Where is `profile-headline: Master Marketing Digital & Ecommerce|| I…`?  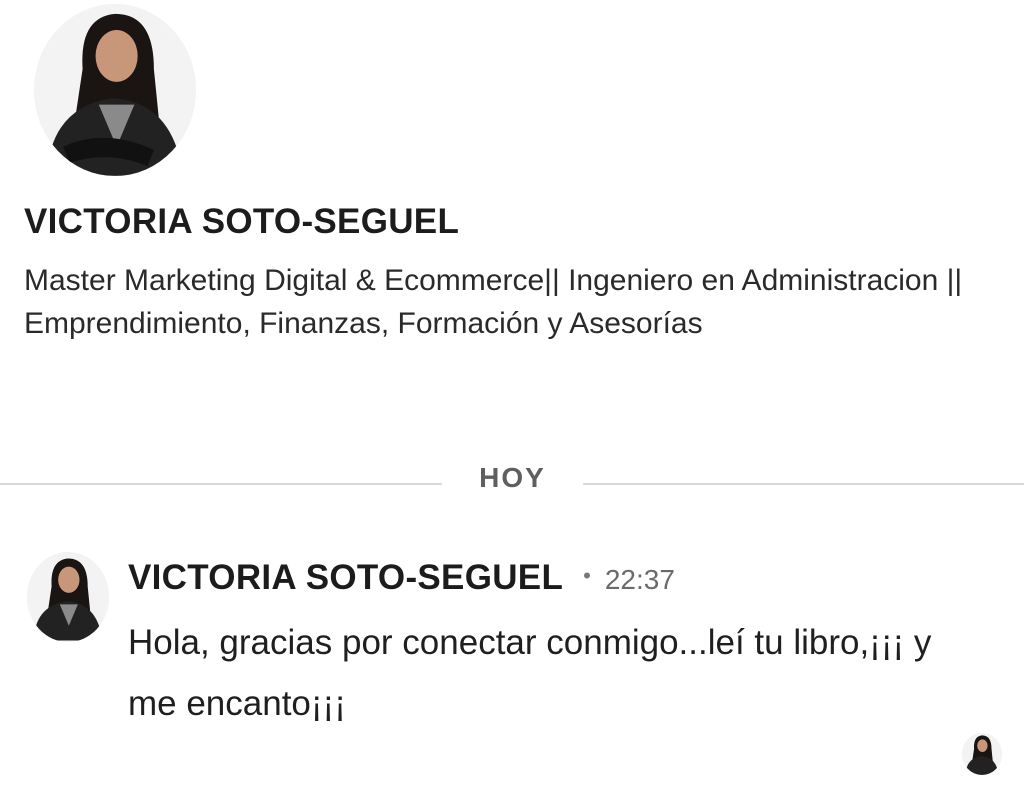
profile-headline: Master Marketing Digital & Ecommerce|| I… is located at coordinates (493, 302).